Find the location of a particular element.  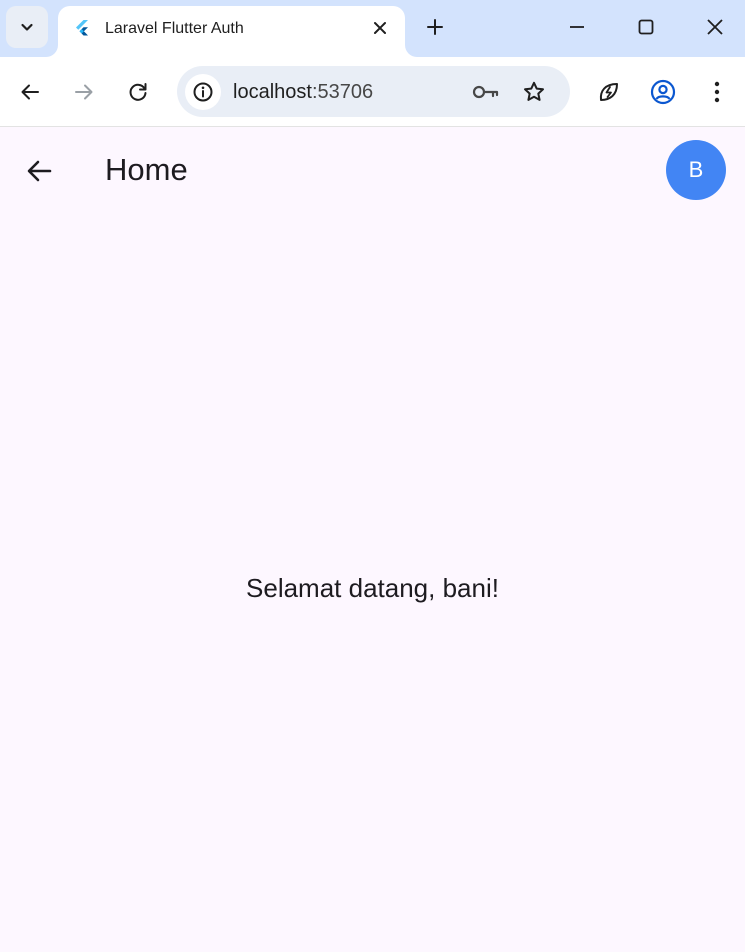

key-icon is located at coordinates (485, 92).